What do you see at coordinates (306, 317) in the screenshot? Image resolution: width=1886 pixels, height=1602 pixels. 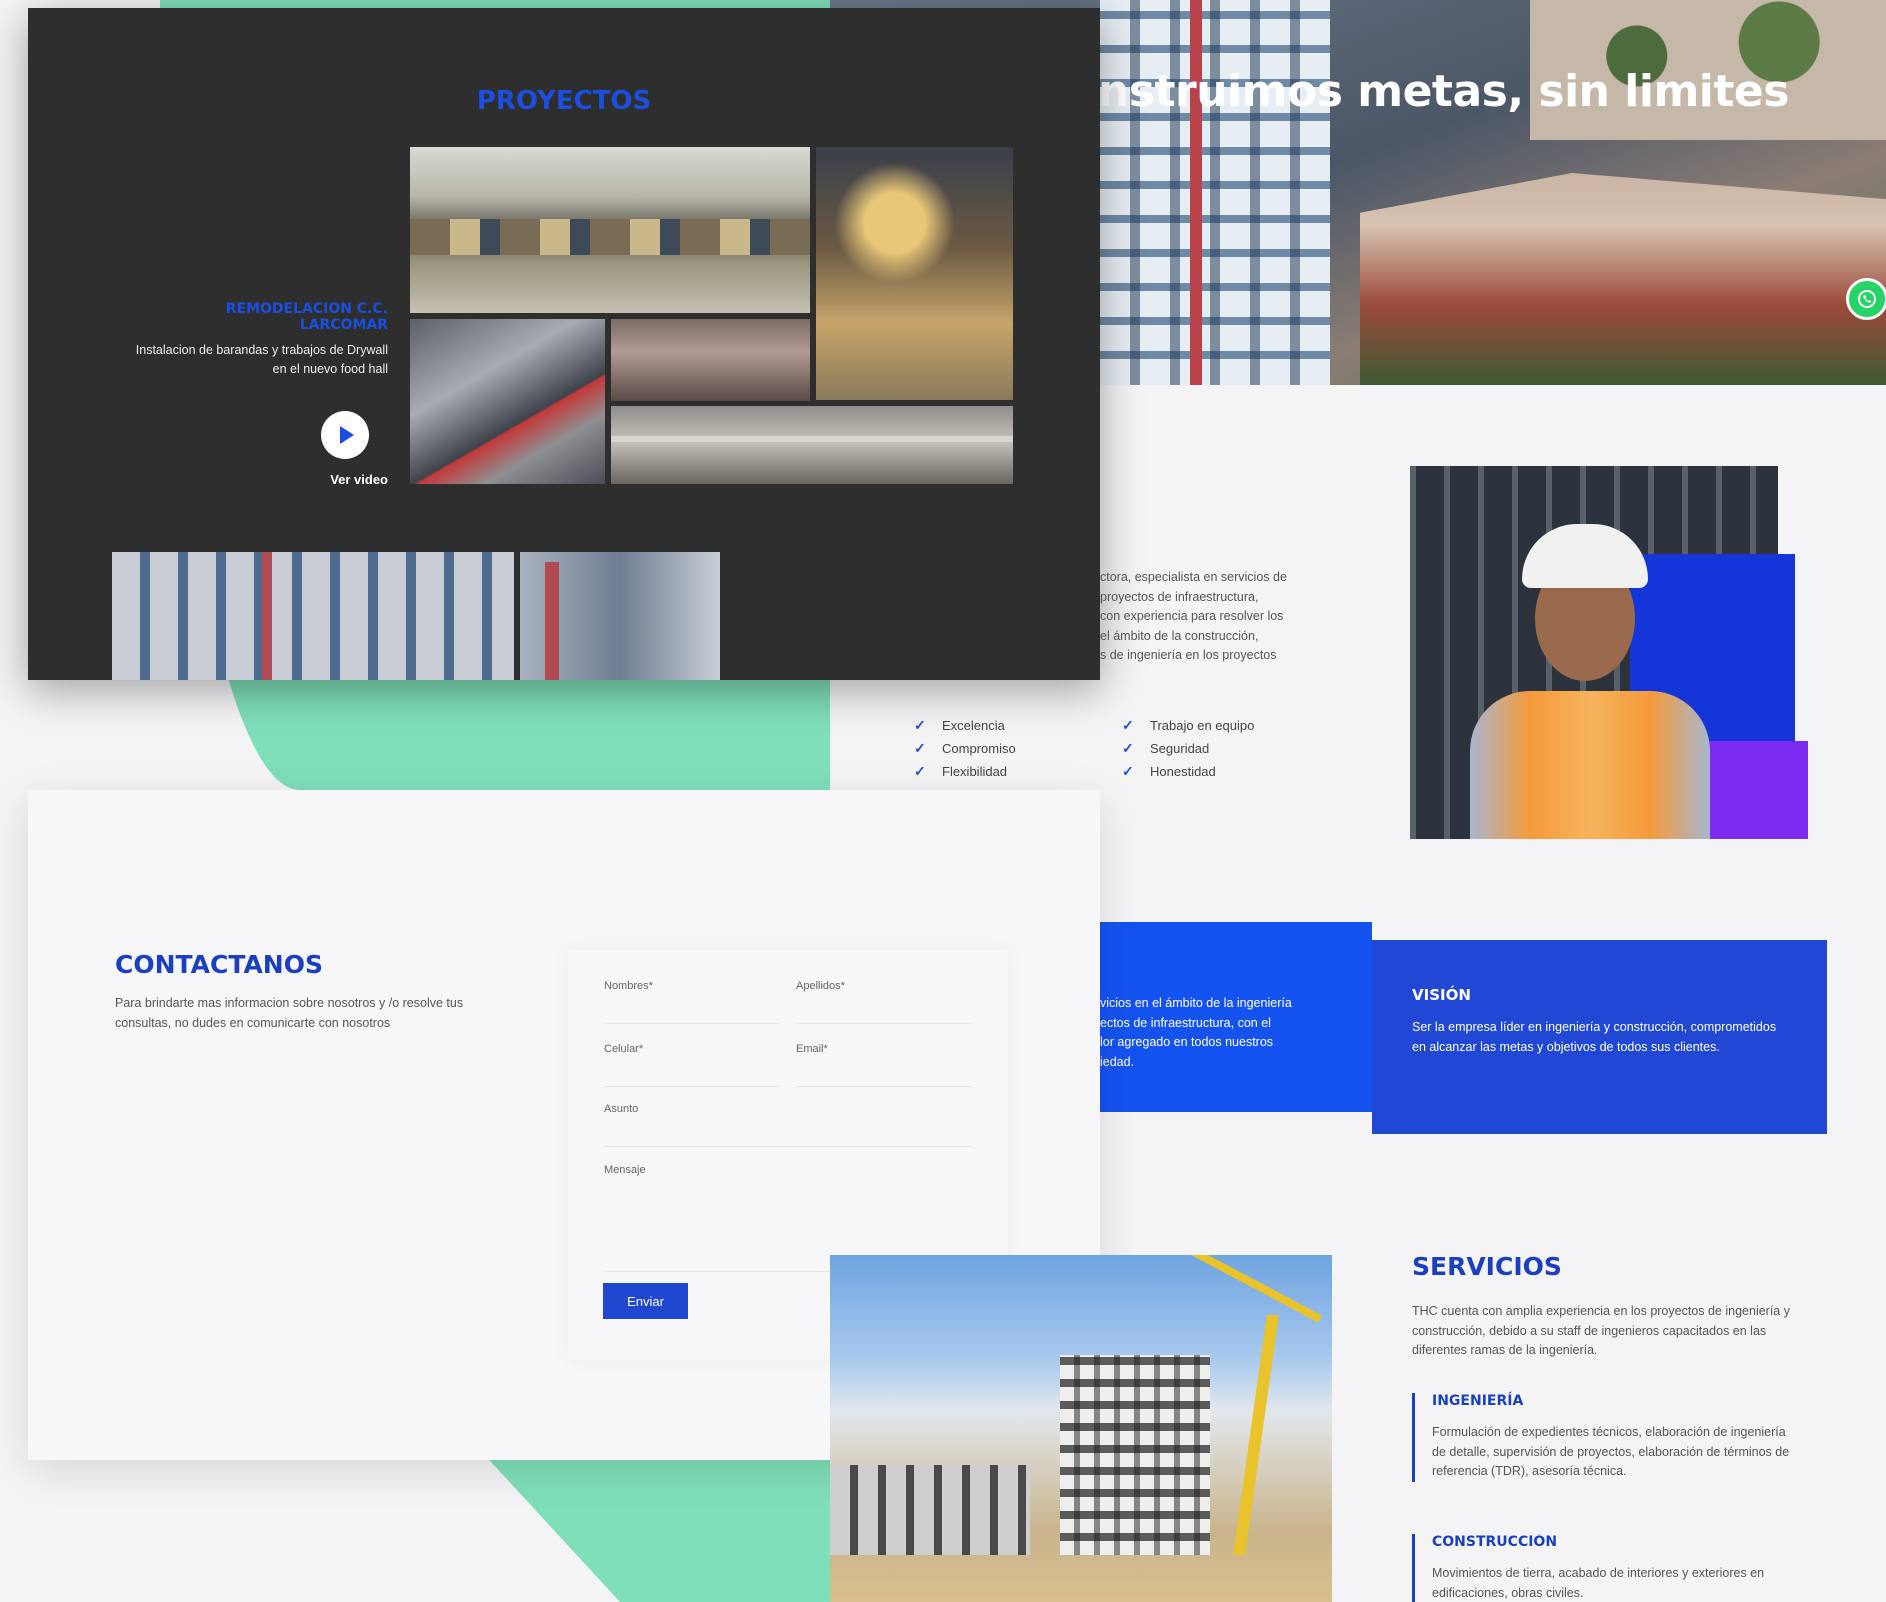 I see `project-title: REMODELACION C.C. LARCOMAR` at bounding box center [306, 317].